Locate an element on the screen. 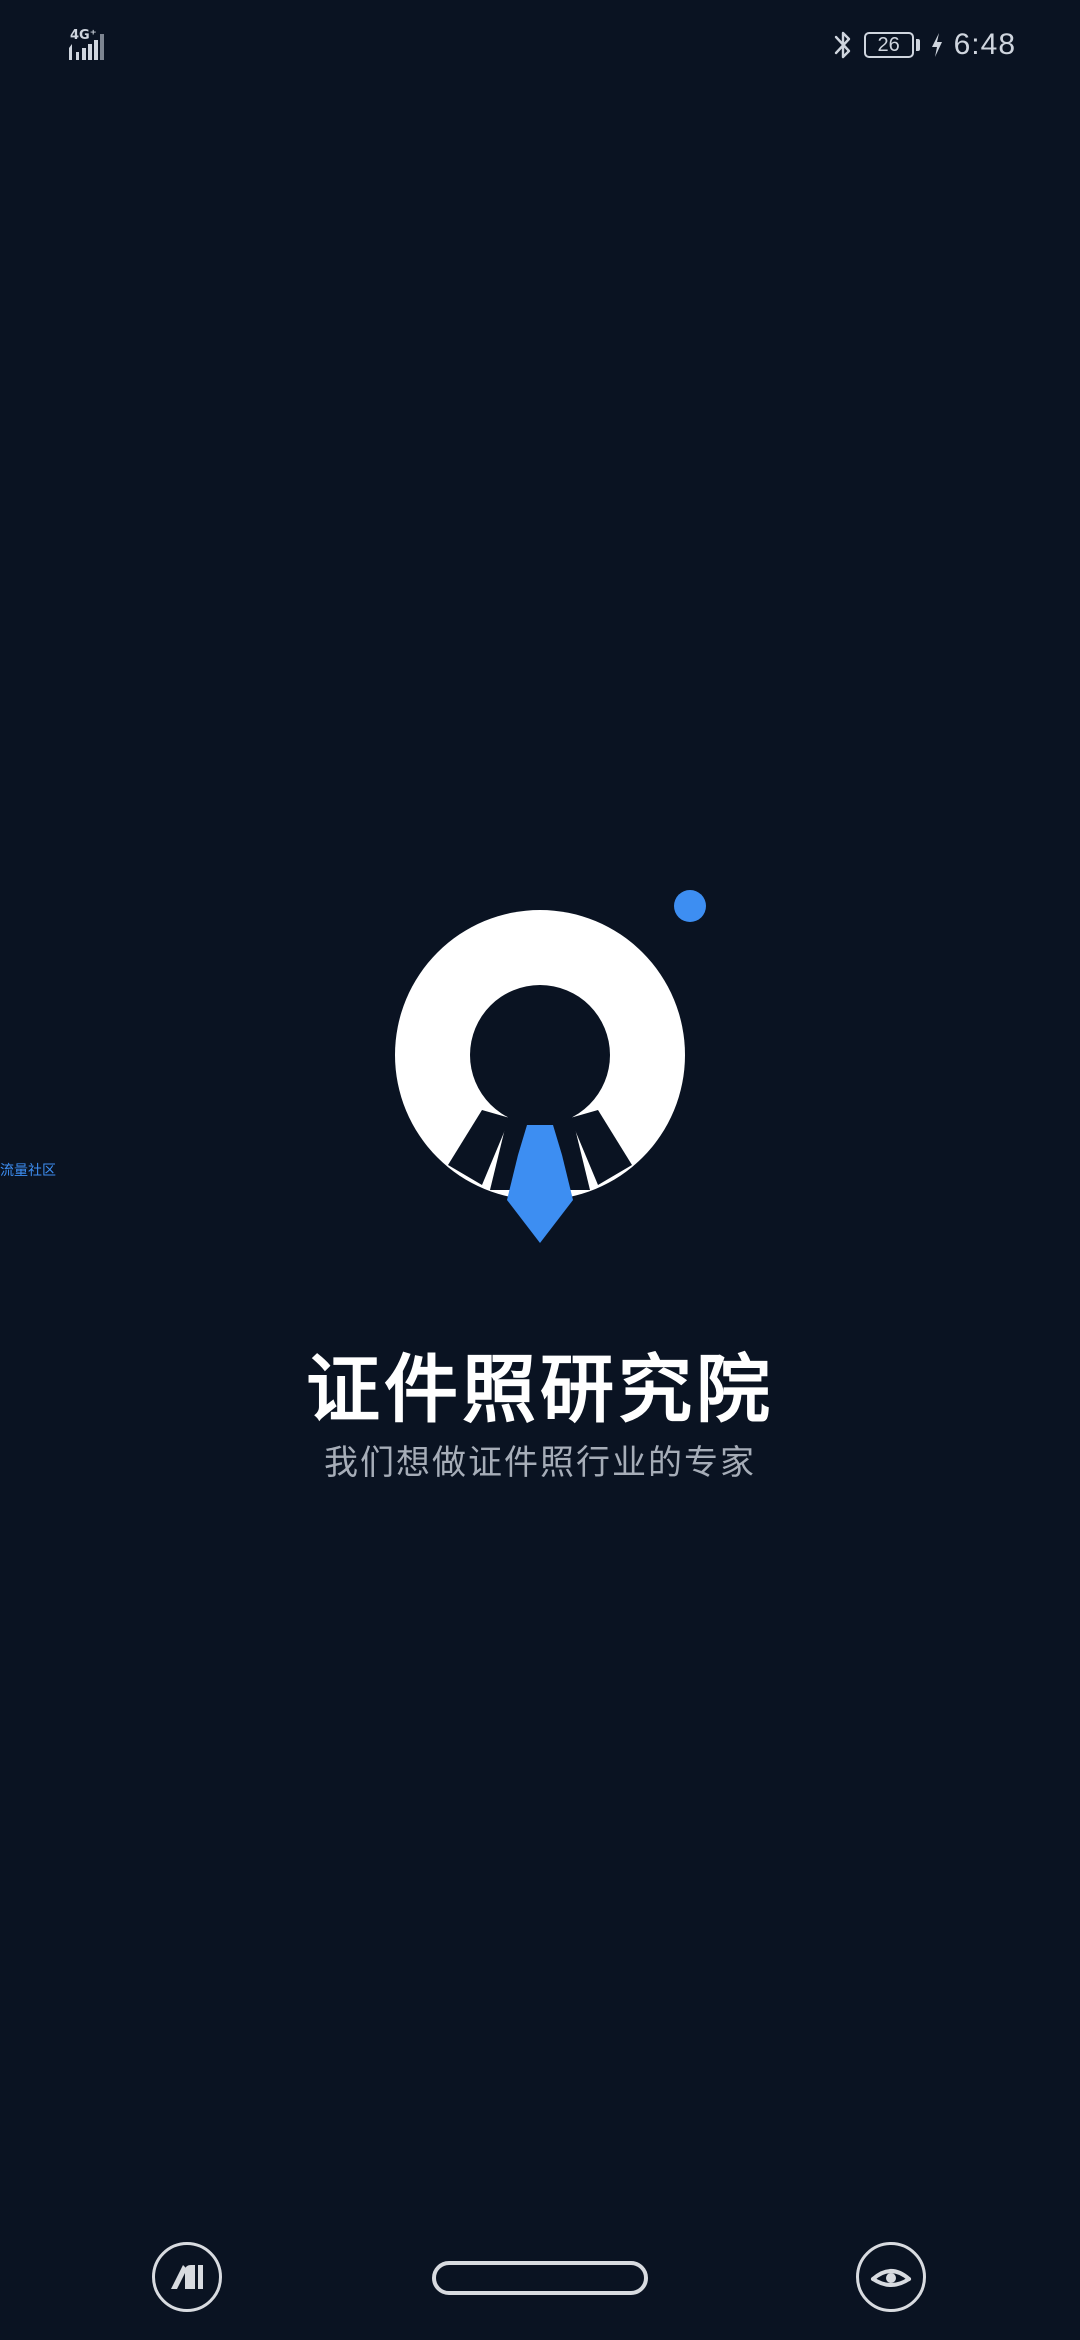 Image resolution: width=1080 pixels, height=2340 pixels. clock: 6:48 is located at coordinates (984, 44).